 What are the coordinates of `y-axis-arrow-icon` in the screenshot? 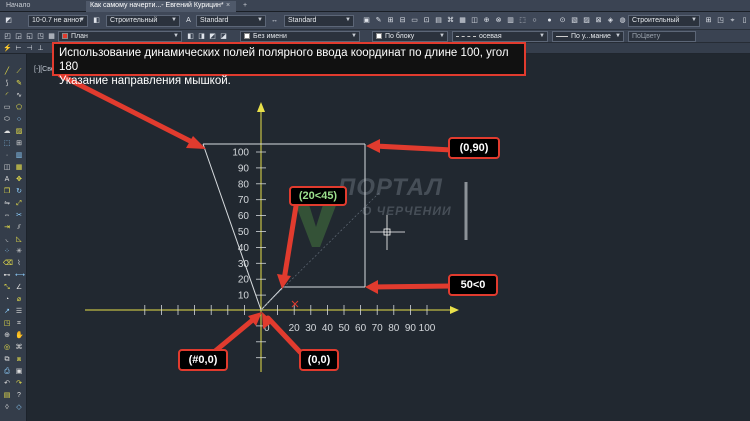 It's located at (261, 107).